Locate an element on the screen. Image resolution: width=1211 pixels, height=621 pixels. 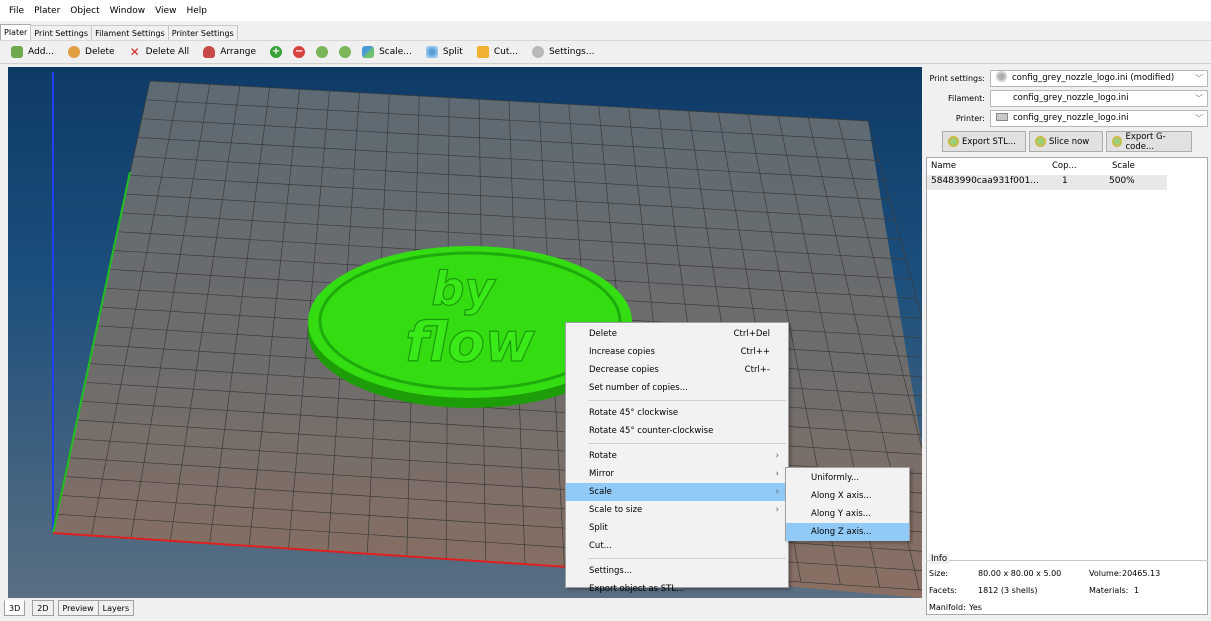
menu-view: View is located at coordinates (165, 11).